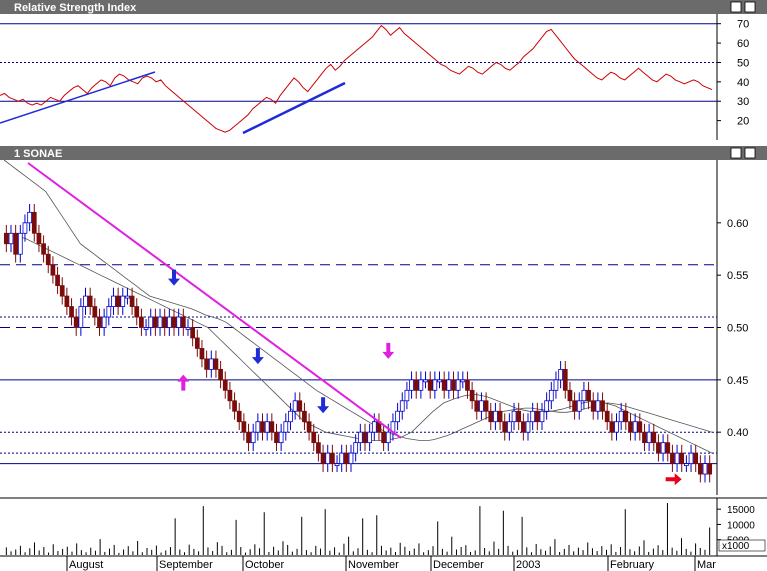 Image resolution: width=767 pixels, height=571 pixels. I want to click on price-title: 1 SONAE, so click(38, 154).